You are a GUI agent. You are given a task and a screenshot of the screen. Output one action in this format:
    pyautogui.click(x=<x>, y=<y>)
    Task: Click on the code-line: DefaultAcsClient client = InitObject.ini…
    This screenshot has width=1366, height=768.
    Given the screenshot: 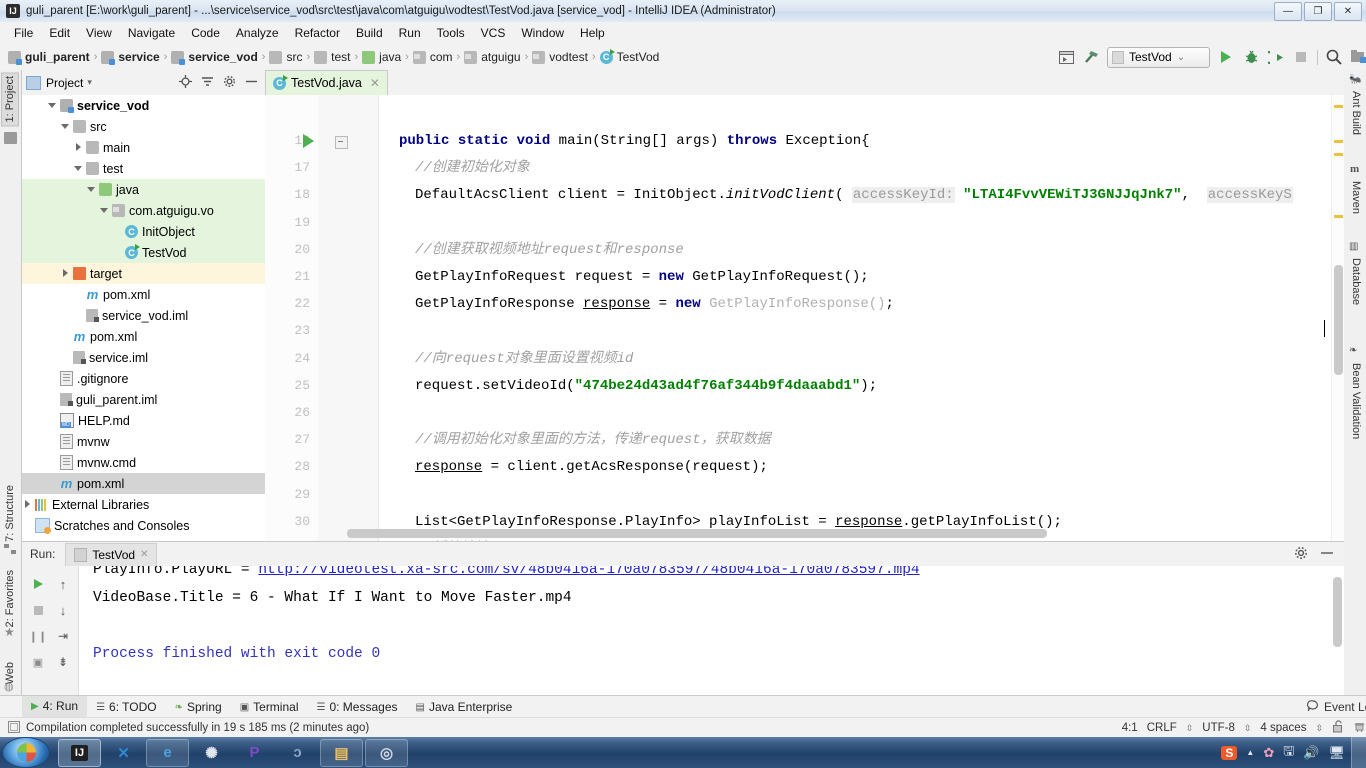 What is the action you would take?
    pyautogui.click(x=836, y=195)
    